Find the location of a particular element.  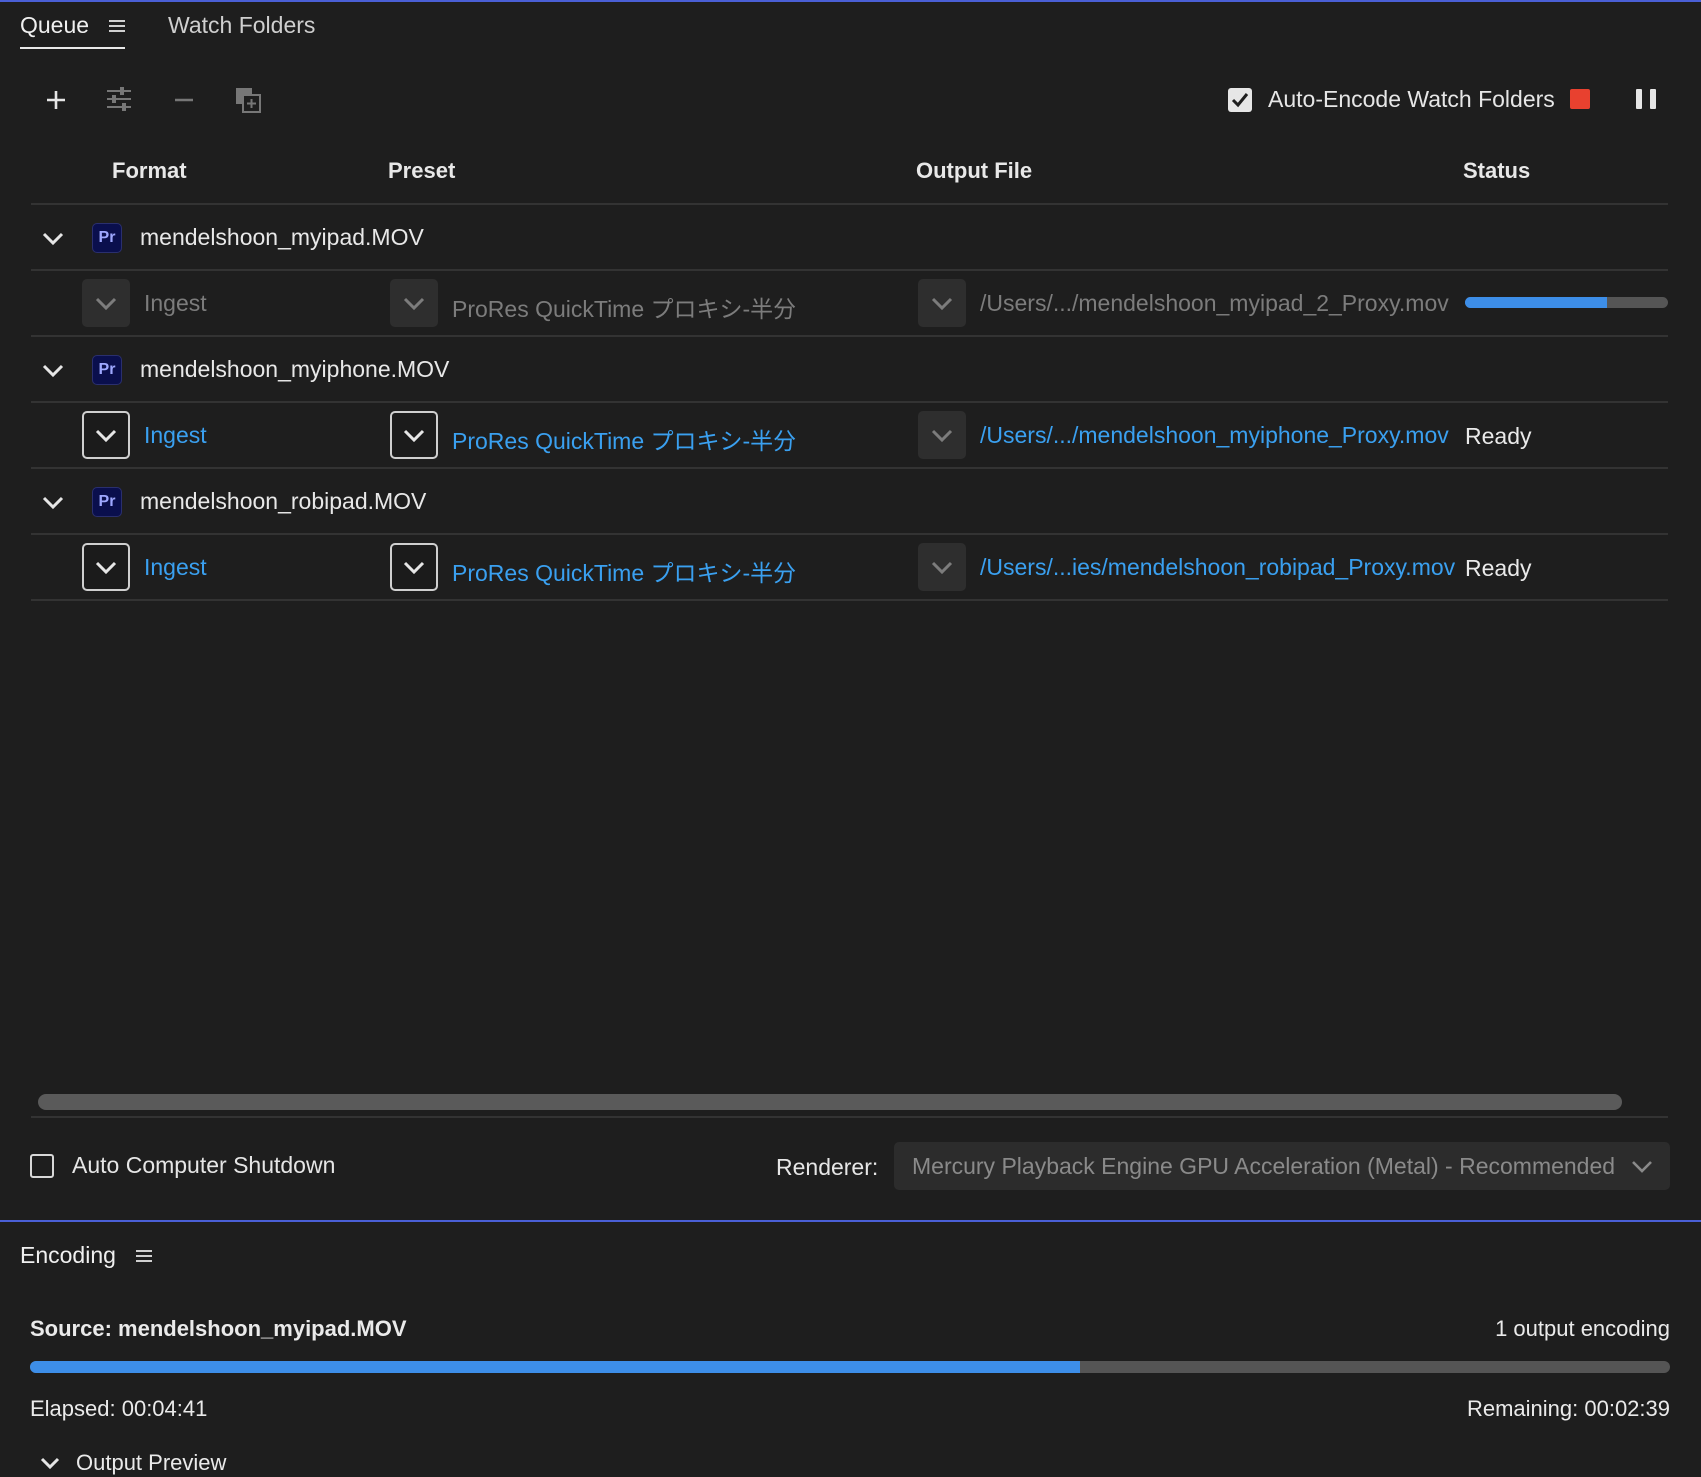

remove-button is located at coordinates (184, 100).